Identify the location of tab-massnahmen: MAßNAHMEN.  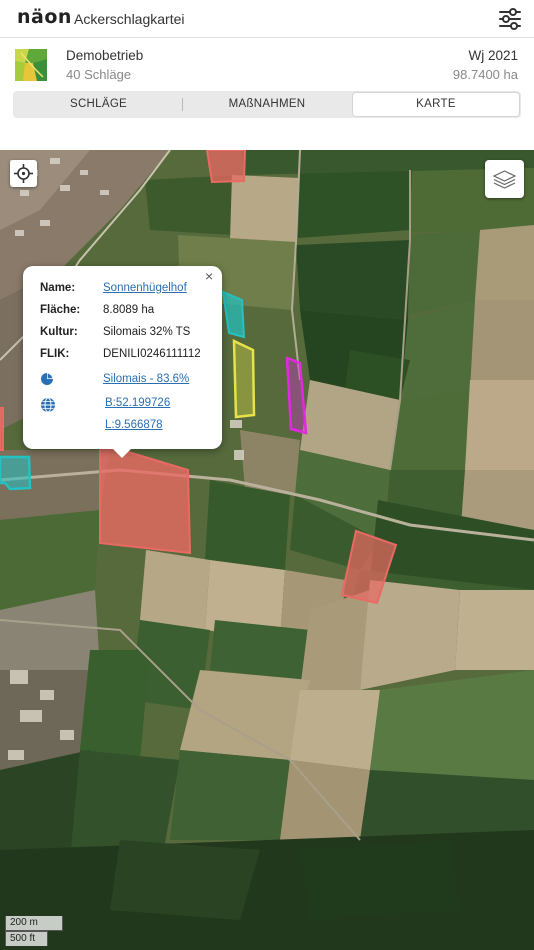
(267, 104).